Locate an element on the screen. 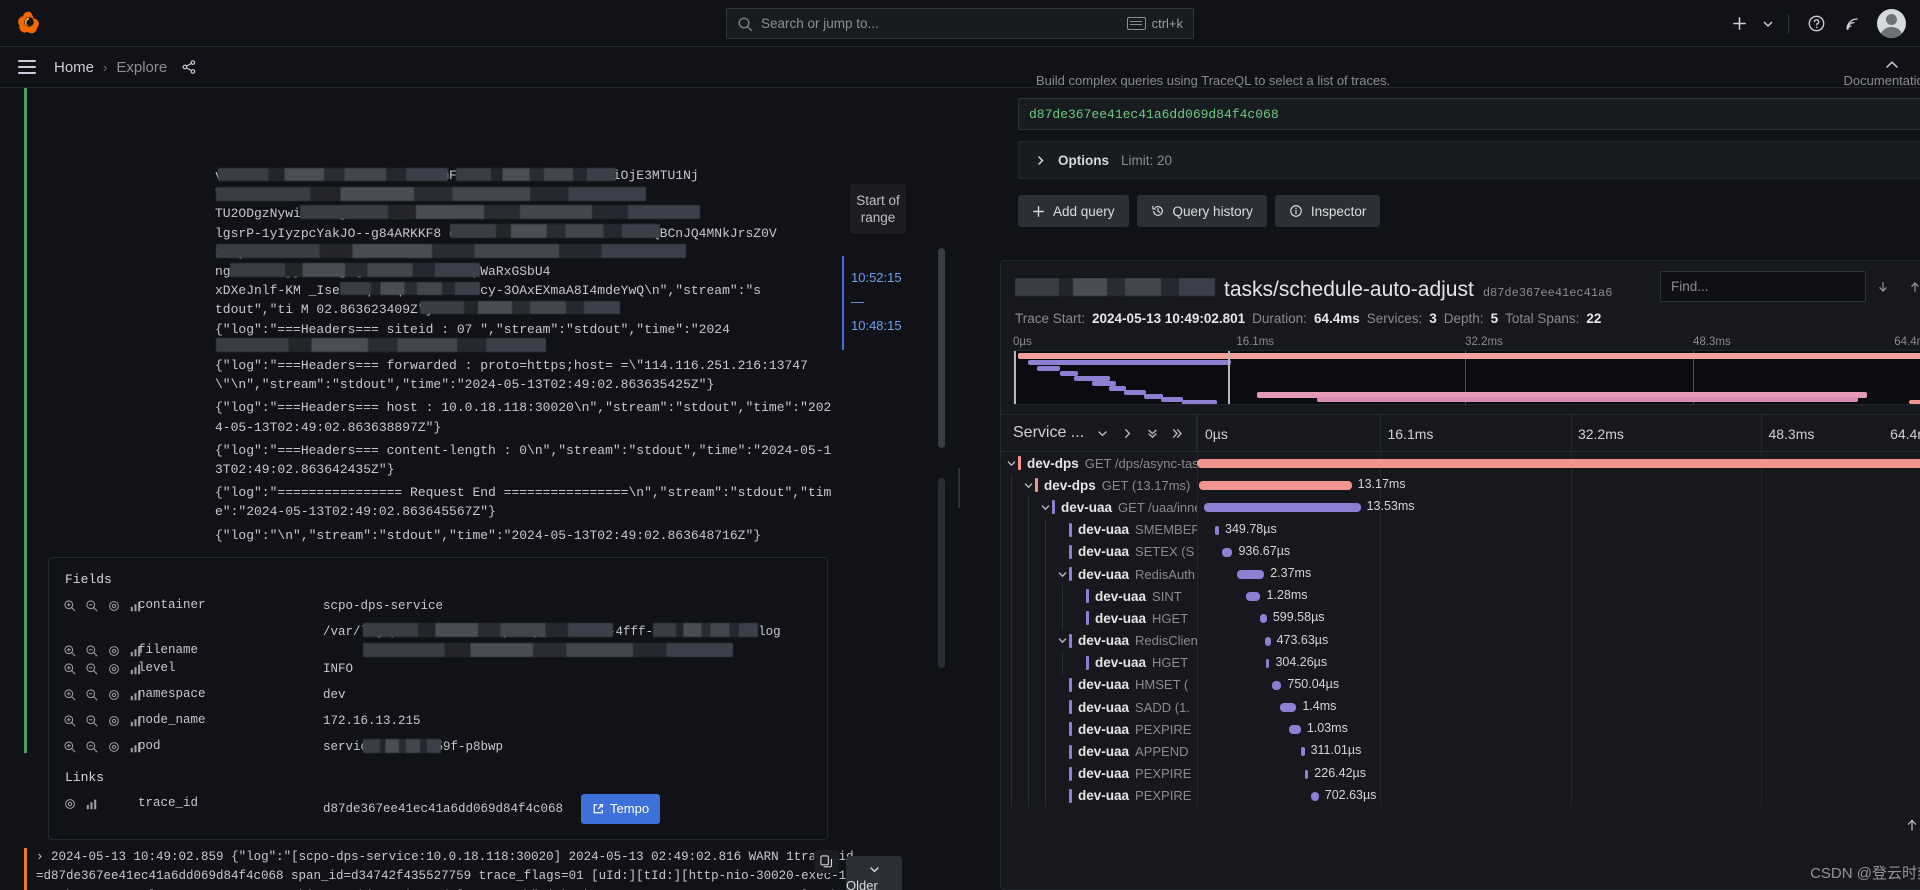 This screenshot has width=1920, height=890. double-chevron-down-icon is located at coordinates (1152, 433).